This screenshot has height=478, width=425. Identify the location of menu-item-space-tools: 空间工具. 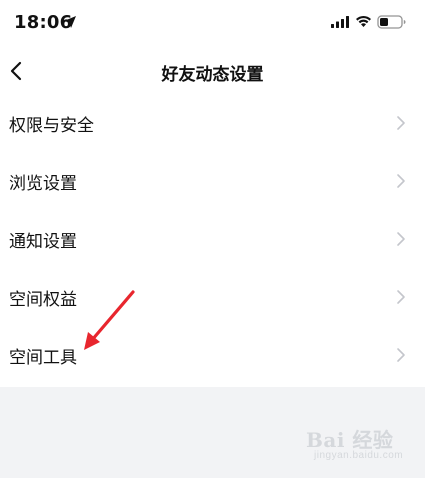
(212, 355).